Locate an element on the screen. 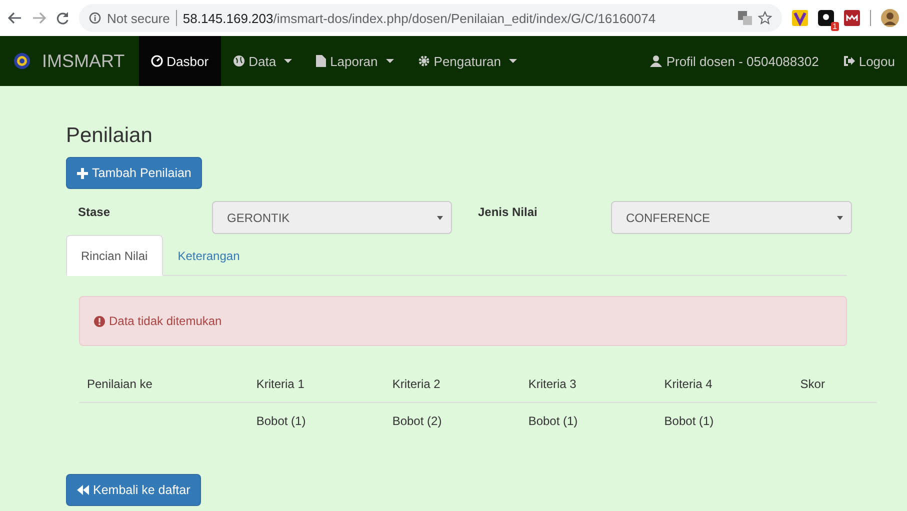  column-header: Skor is located at coordinates (834, 384).